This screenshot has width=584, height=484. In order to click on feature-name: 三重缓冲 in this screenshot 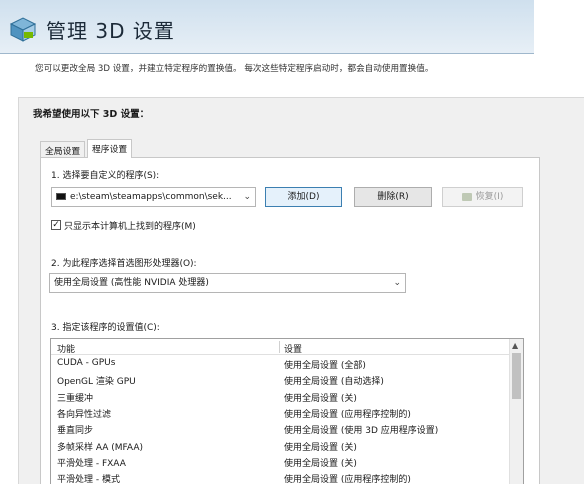, I will do `click(75, 398)`.